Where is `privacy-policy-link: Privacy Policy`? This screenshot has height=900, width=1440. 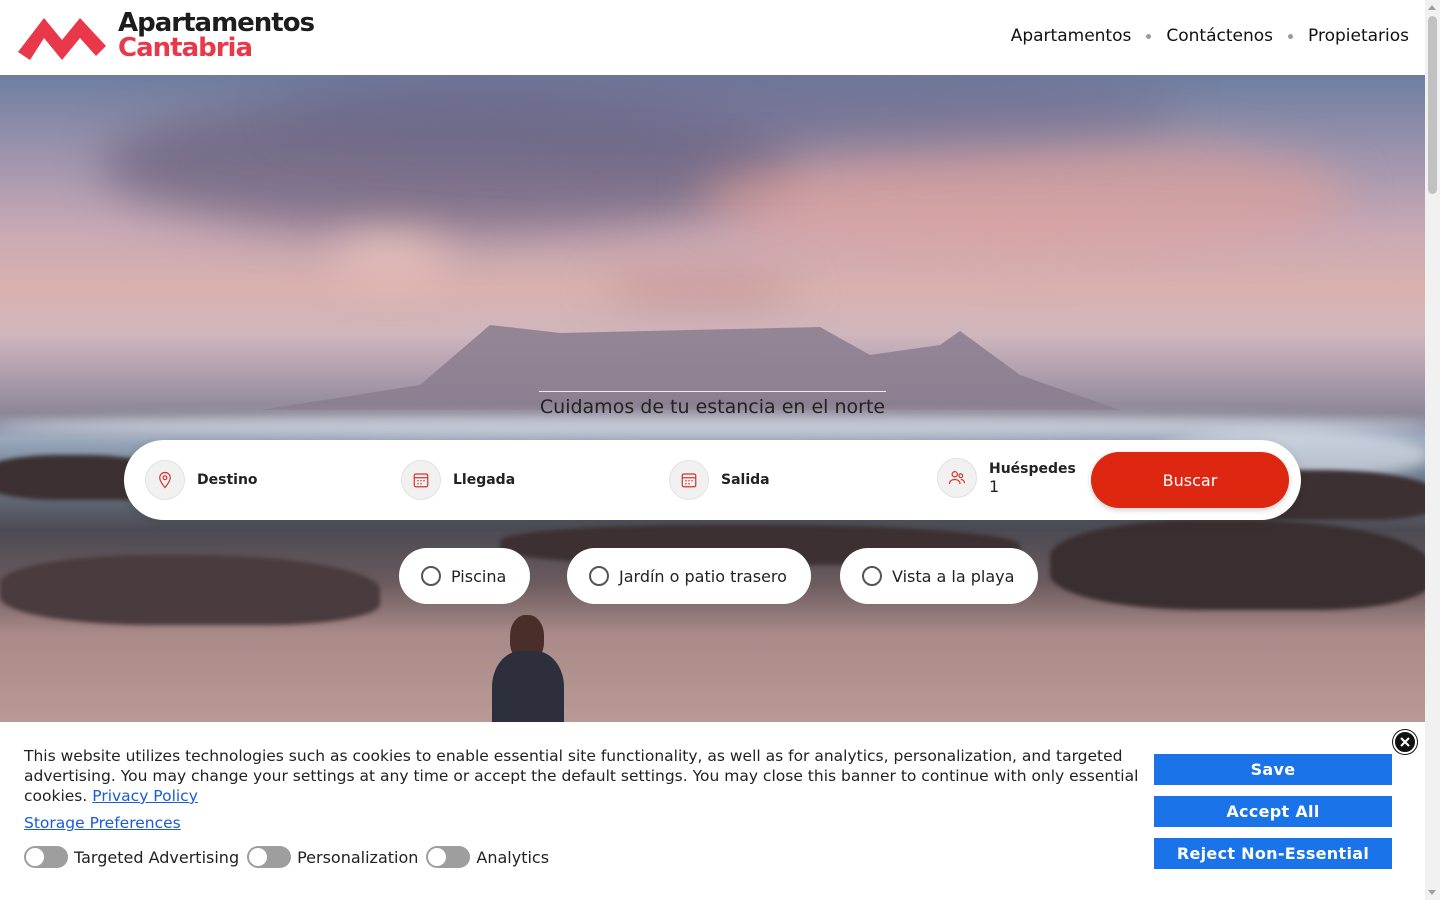
privacy-policy-link: Privacy Policy is located at coordinates (145, 796).